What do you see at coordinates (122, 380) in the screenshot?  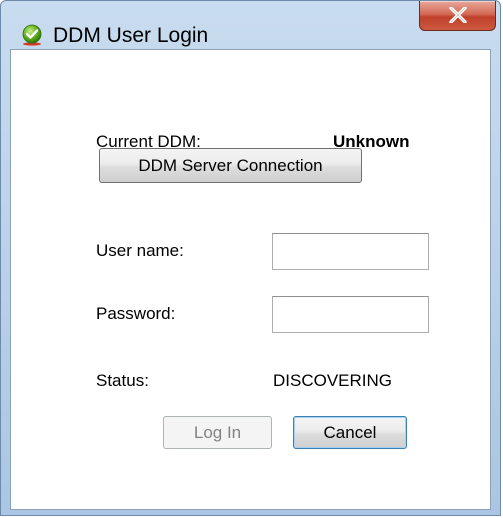 I see `status-label: Status:` at bounding box center [122, 380].